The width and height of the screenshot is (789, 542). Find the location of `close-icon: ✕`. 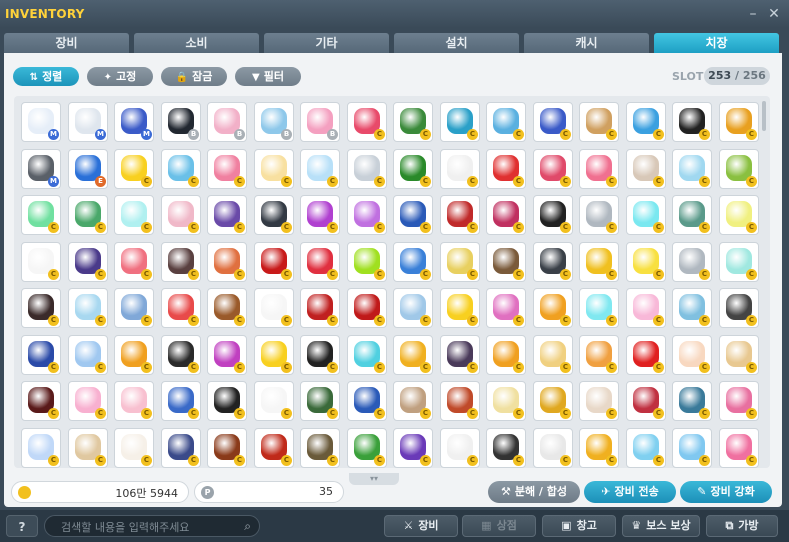

close-icon: ✕ is located at coordinates (774, 14).